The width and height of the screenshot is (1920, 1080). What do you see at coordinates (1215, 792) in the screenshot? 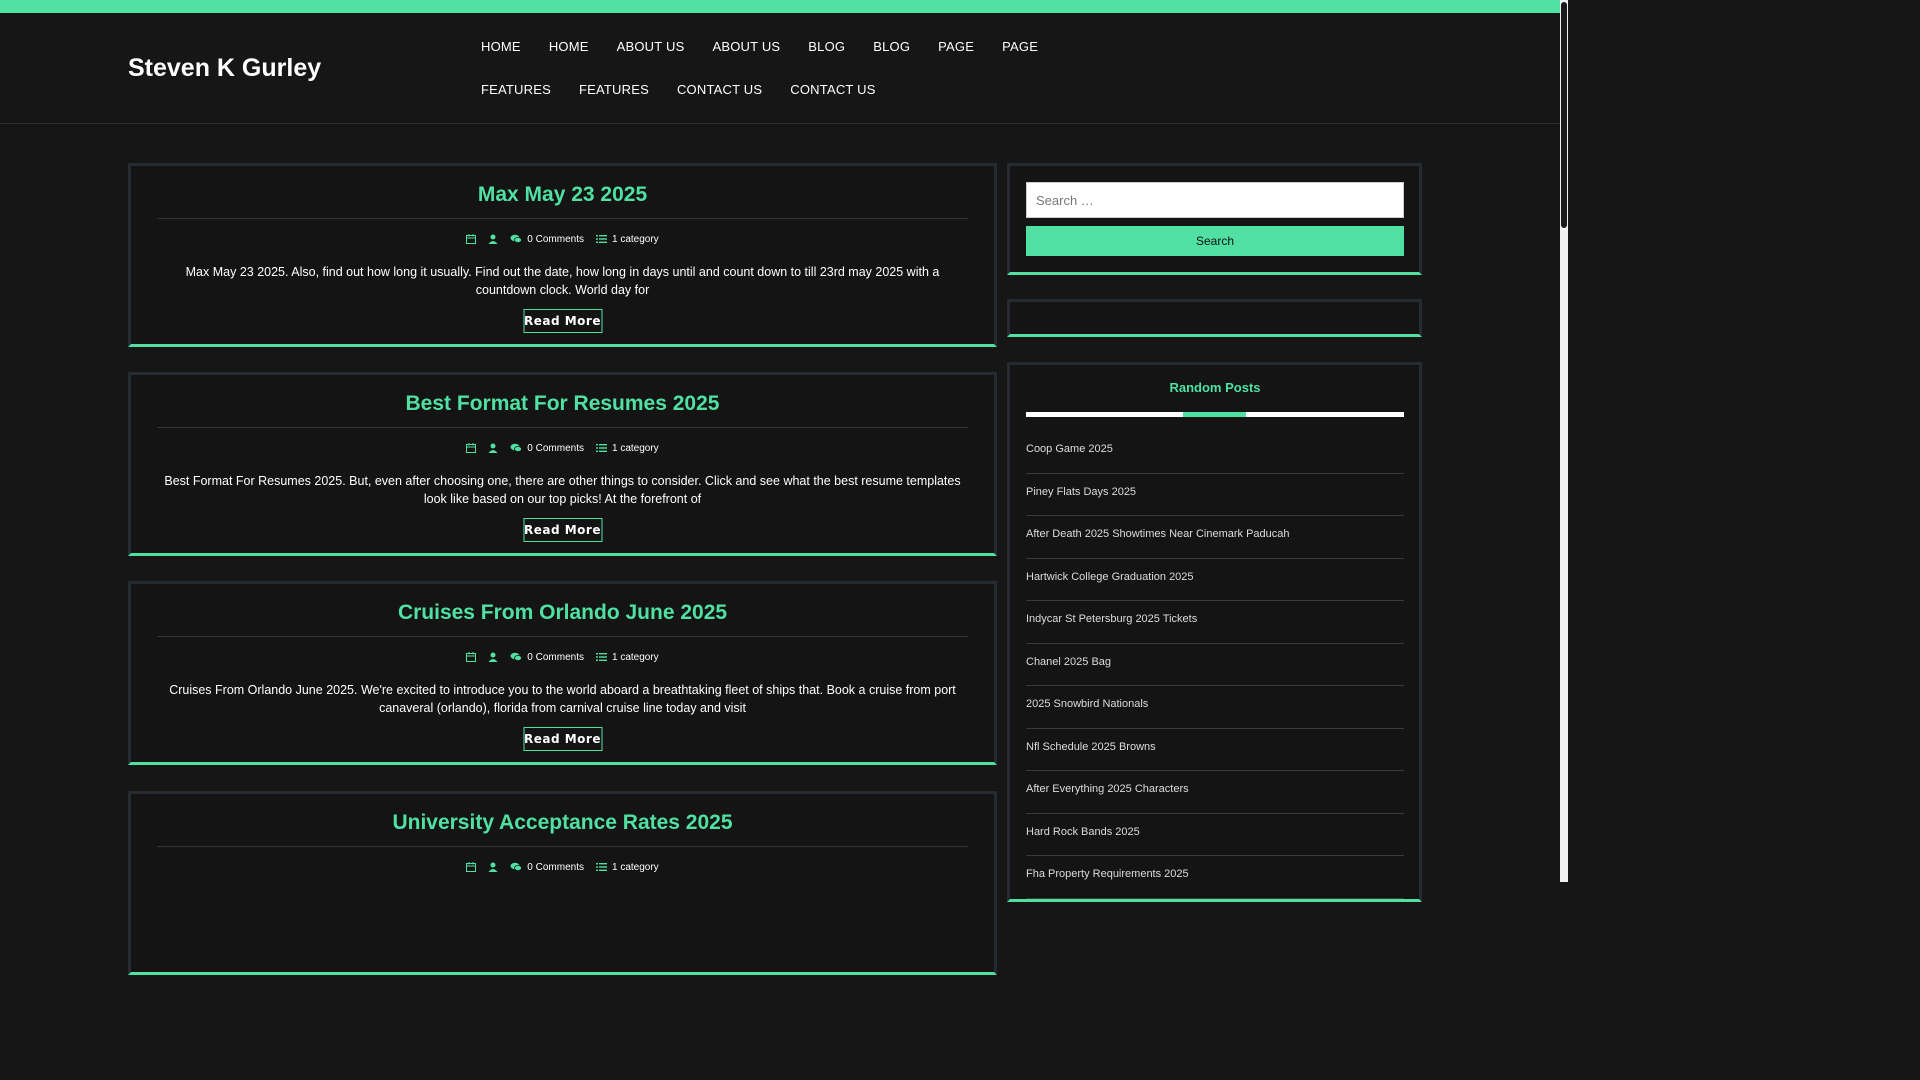
I see `random-post-link: After Everything 2025 Characters` at bounding box center [1215, 792].